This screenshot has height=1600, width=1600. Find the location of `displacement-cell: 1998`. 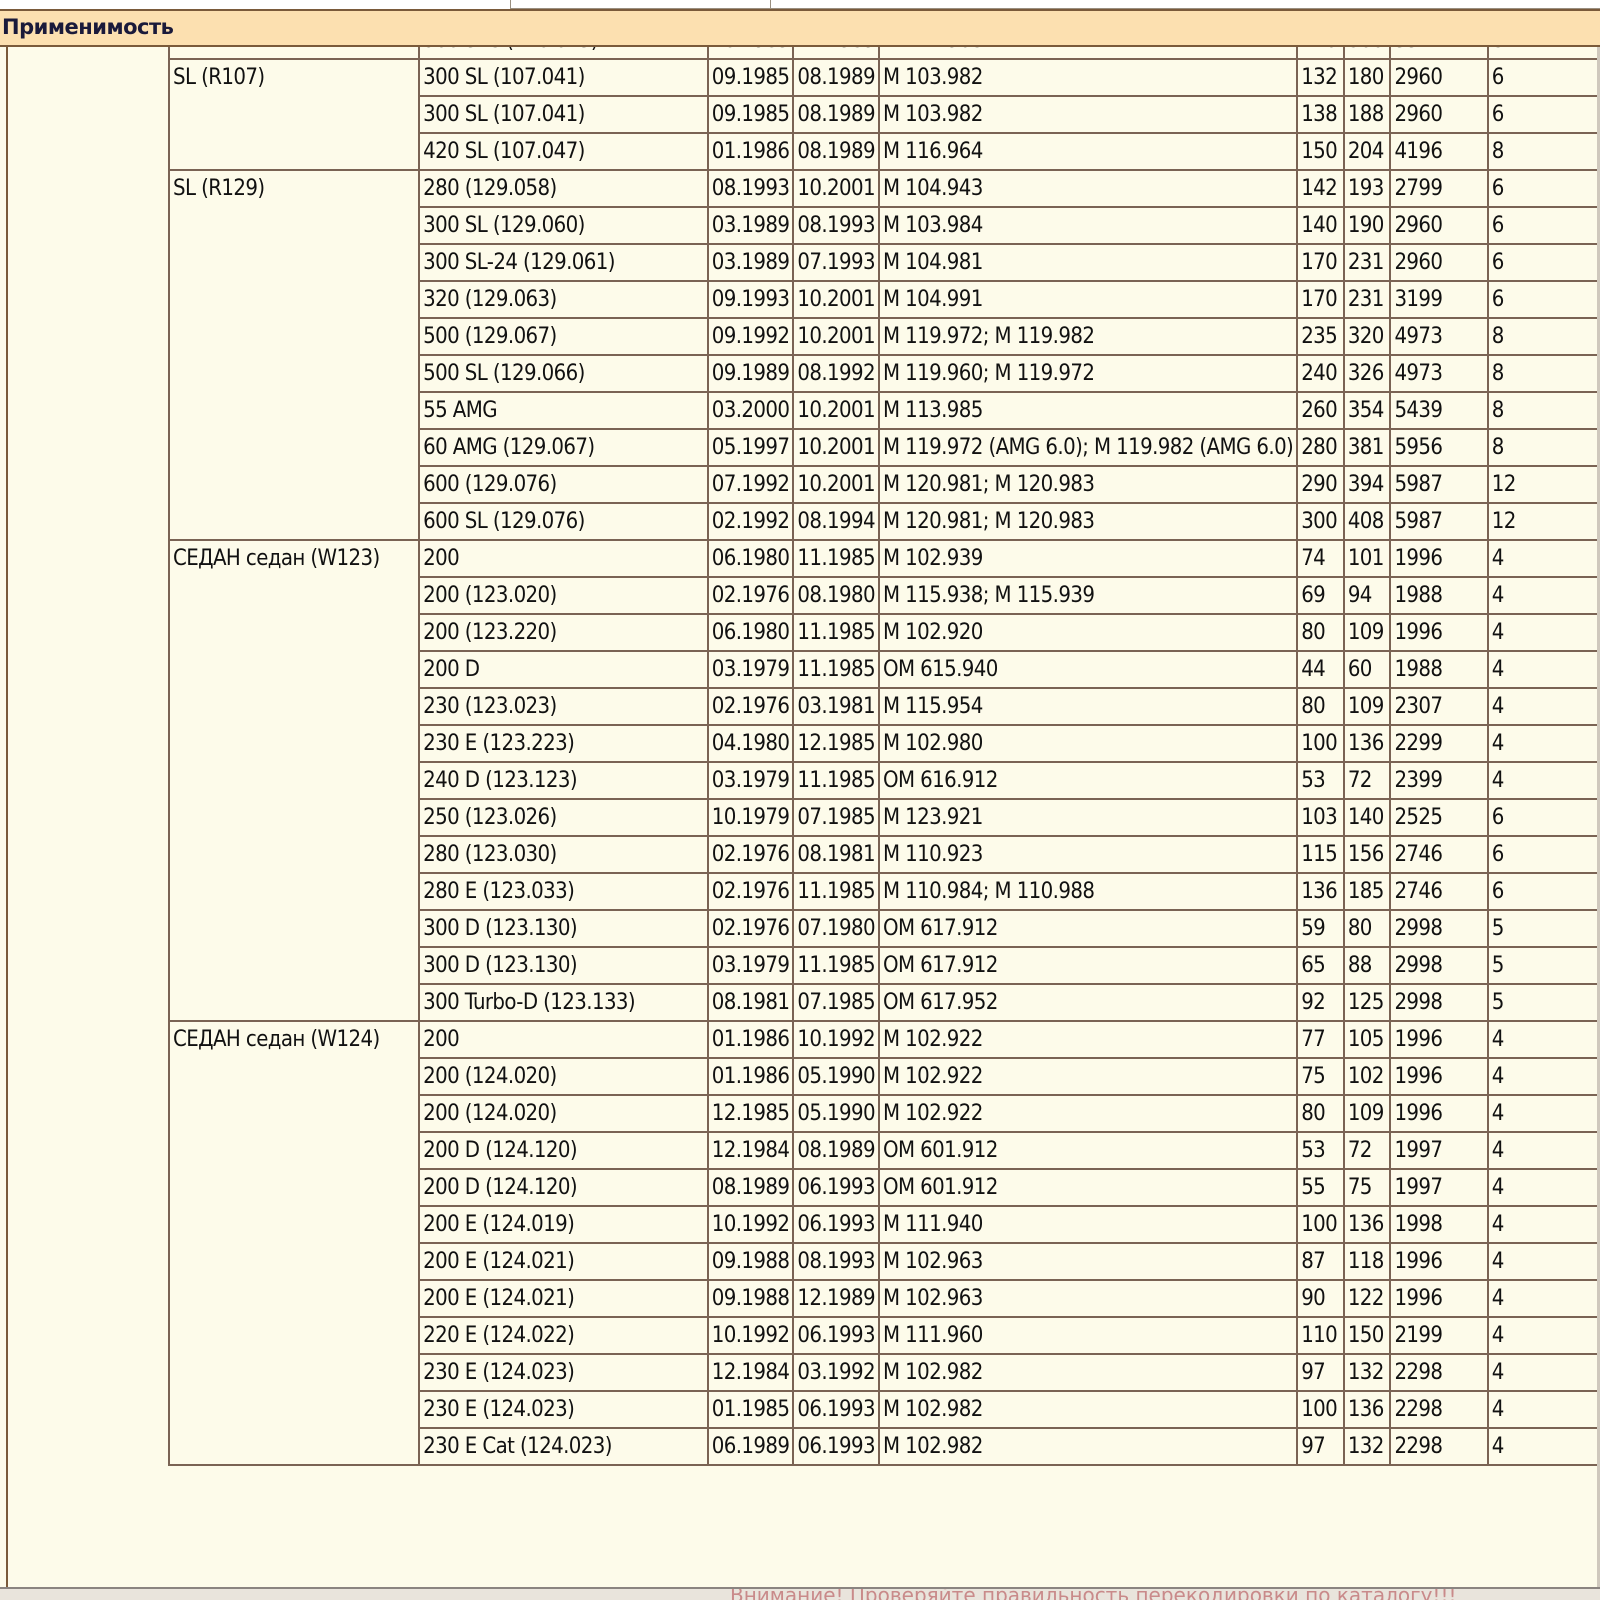

displacement-cell: 1998 is located at coordinates (1439, 1224).